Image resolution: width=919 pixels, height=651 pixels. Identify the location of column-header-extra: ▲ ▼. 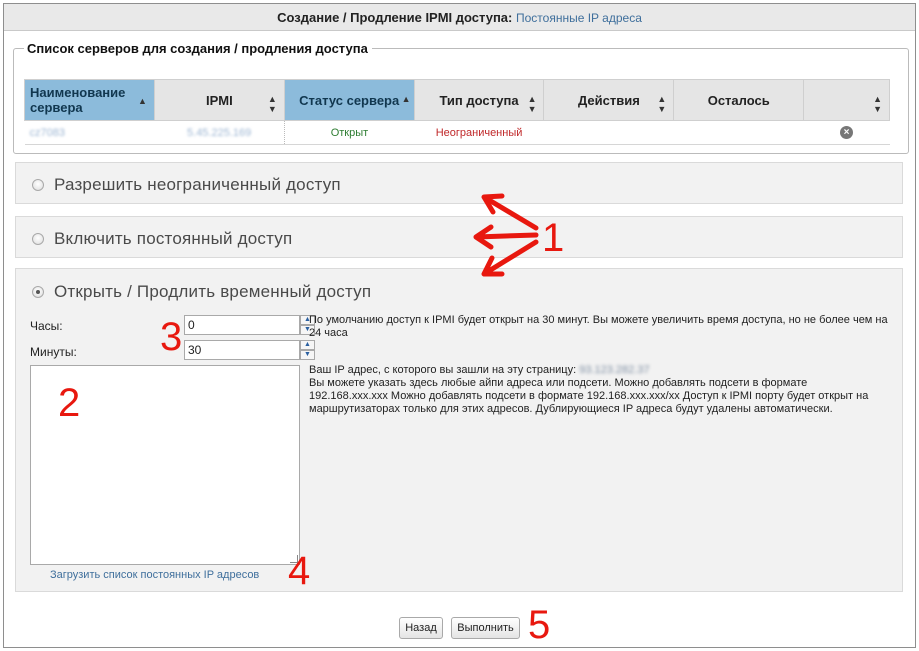
(846, 100).